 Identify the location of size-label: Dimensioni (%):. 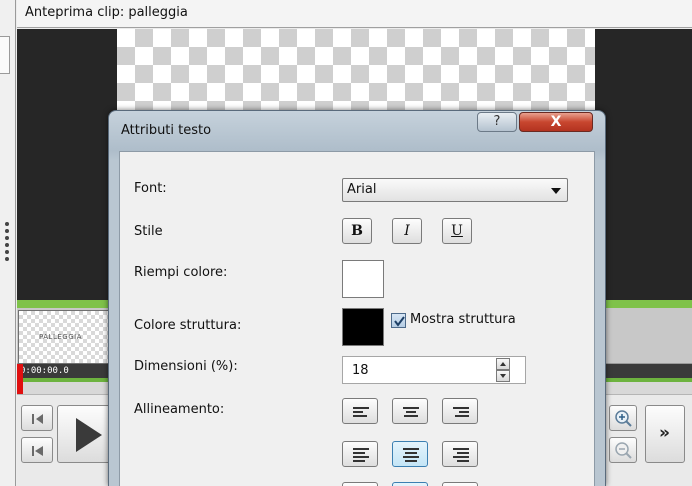
(186, 366).